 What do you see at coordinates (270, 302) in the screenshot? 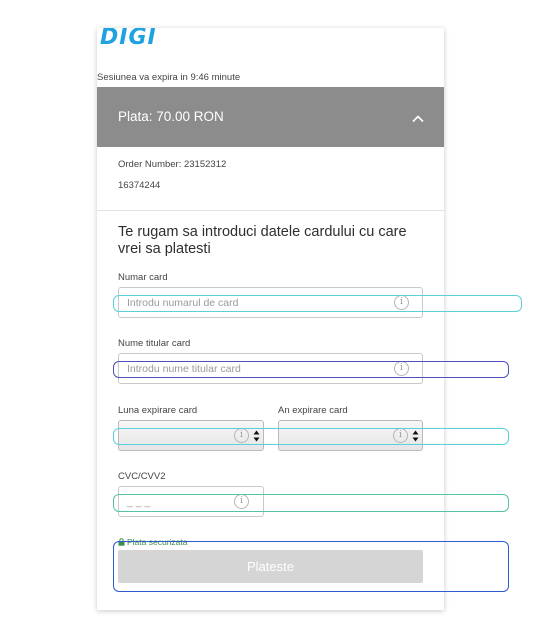
I see `card-number-input: Introdu numarul de card i` at bounding box center [270, 302].